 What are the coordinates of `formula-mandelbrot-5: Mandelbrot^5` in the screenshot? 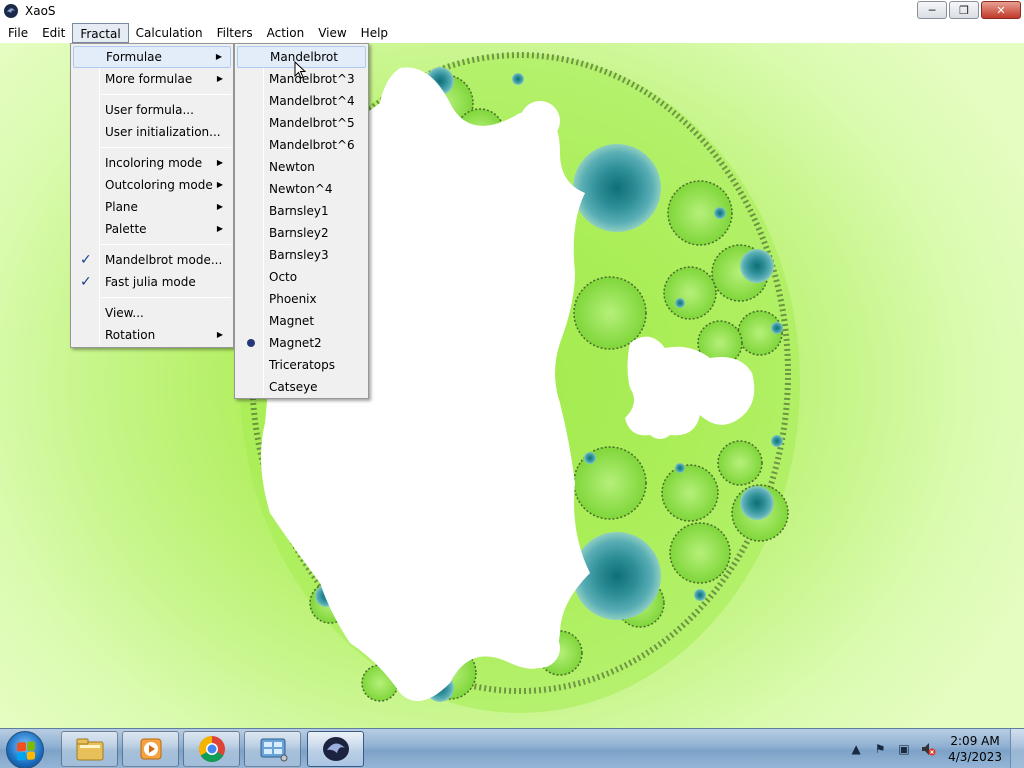 It's located at (301, 123).